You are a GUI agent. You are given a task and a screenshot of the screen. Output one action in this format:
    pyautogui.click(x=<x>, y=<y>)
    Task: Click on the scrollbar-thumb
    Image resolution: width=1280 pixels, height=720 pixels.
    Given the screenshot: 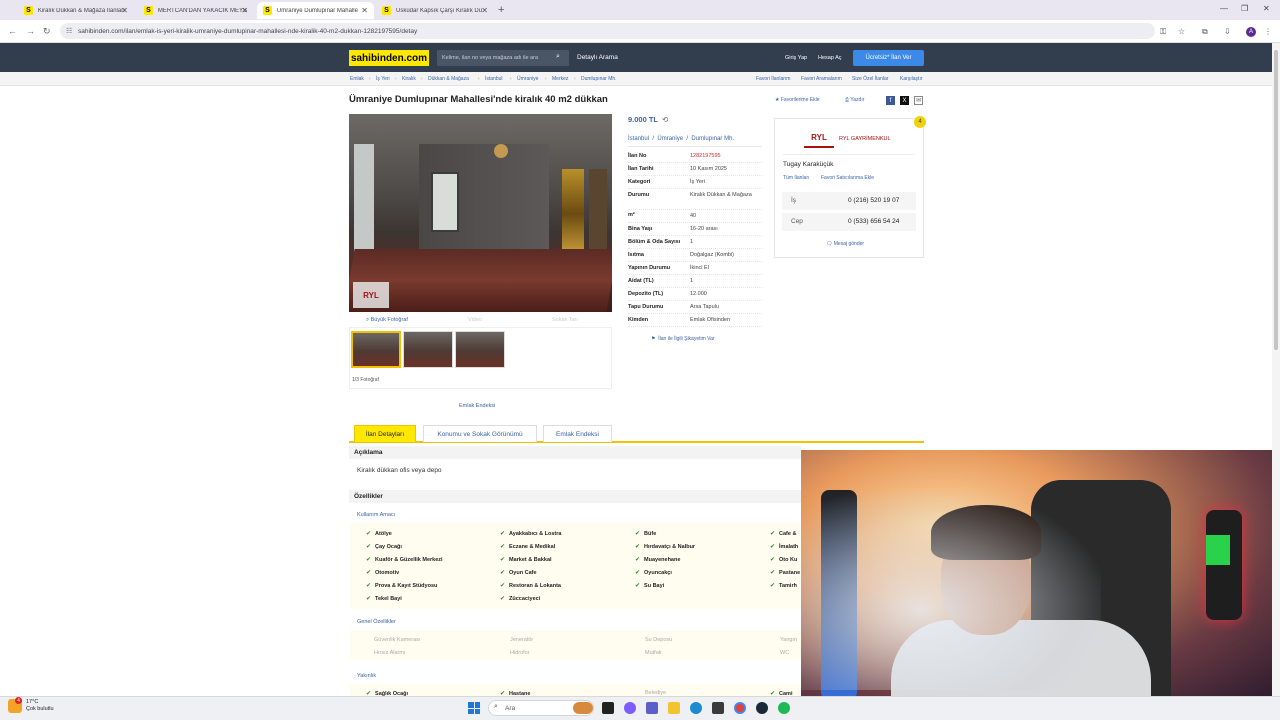 What is the action you would take?
    pyautogui.click(x=1276, y=200)
    